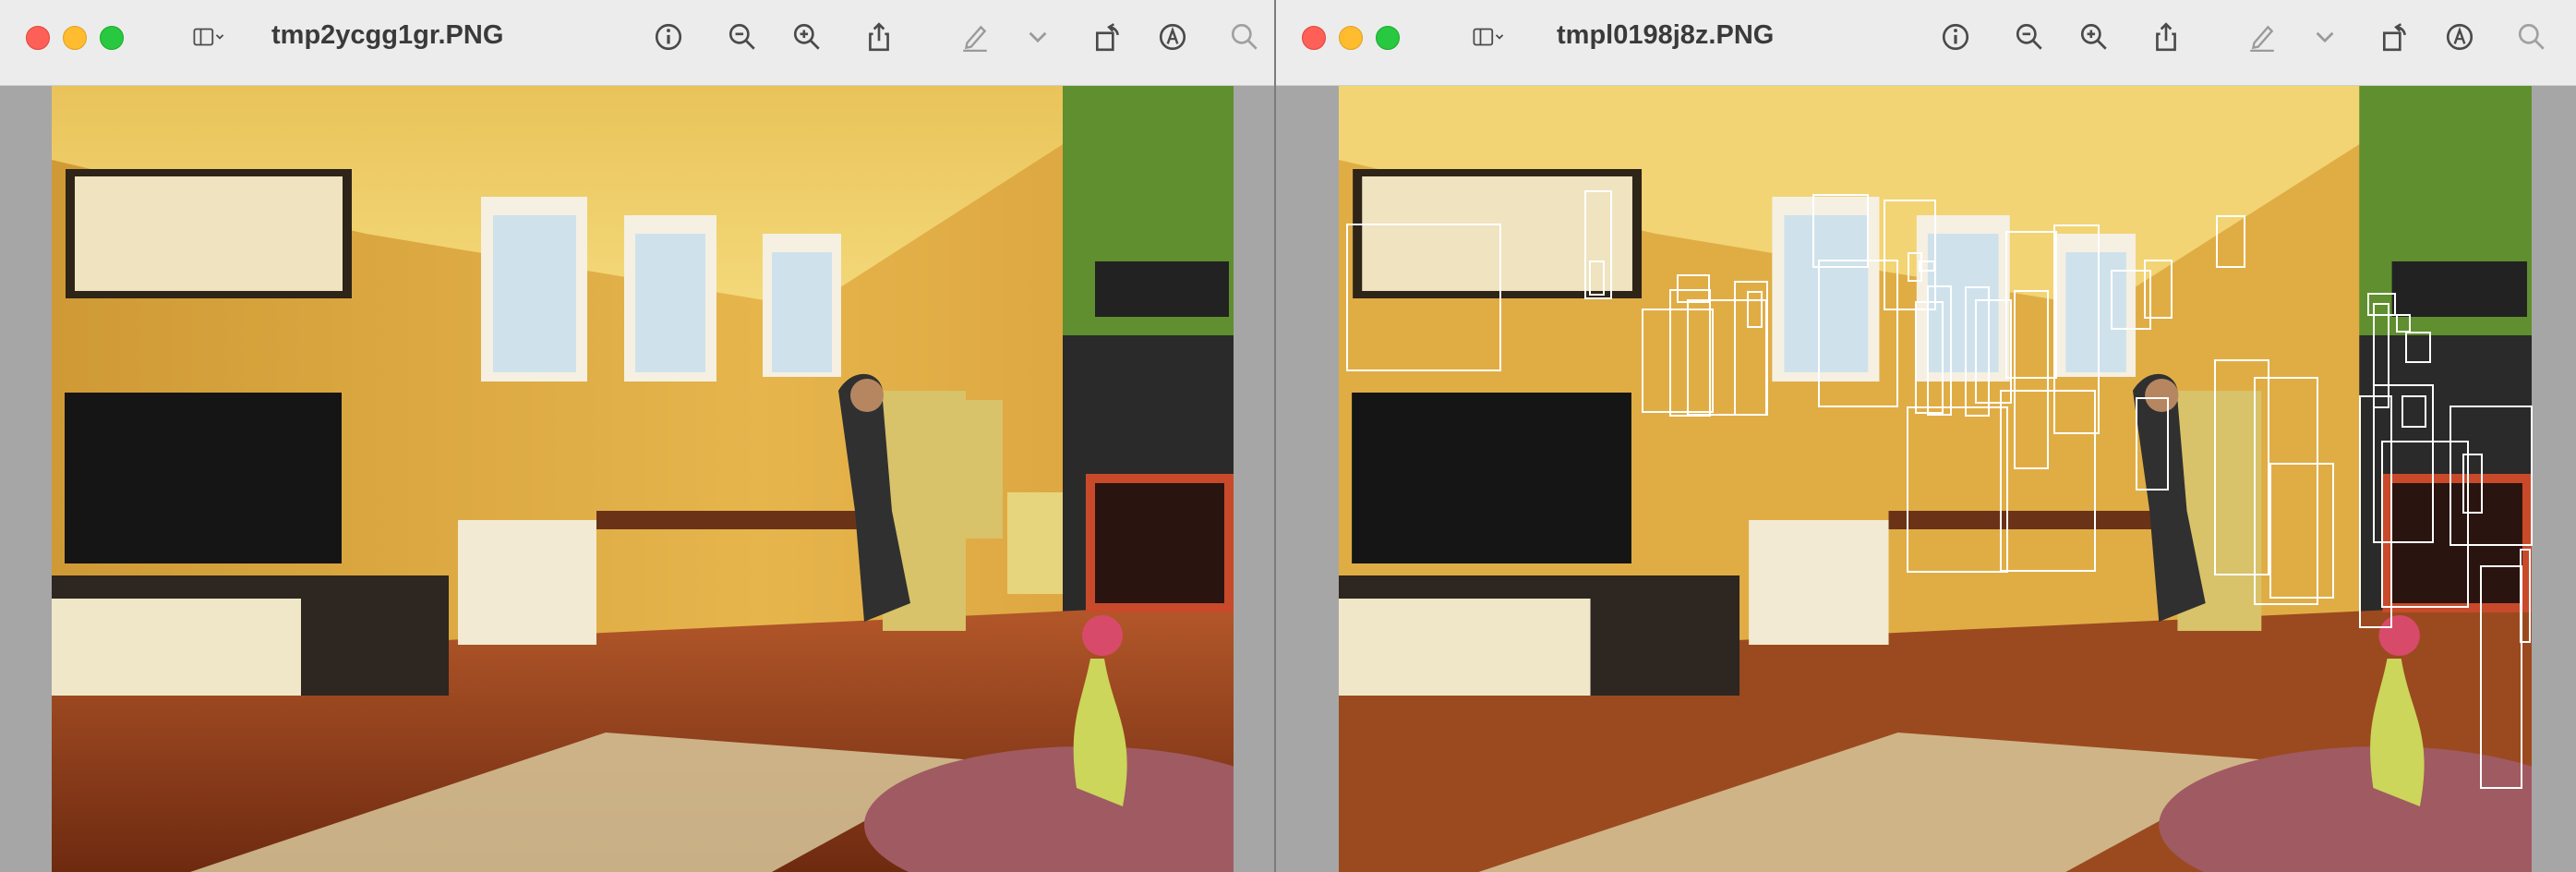 This screenshot has width=2576, height=872. What do you see at coordinates (1597, 278) in the screenshot?
I see `detection-box-vase` at bounding box center [1597, 278].